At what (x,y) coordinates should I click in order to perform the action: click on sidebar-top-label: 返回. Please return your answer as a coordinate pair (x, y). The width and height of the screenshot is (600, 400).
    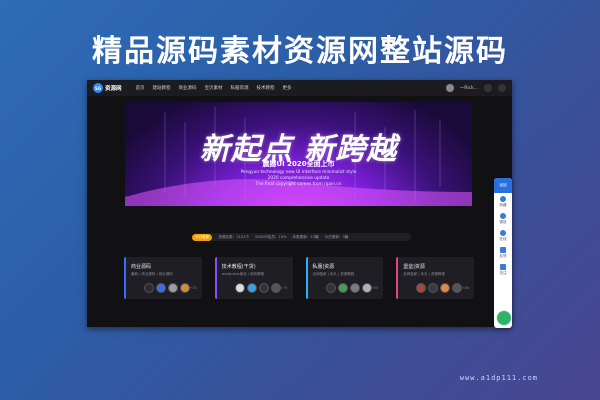
    Looking at the image, I should click on (503, 185).